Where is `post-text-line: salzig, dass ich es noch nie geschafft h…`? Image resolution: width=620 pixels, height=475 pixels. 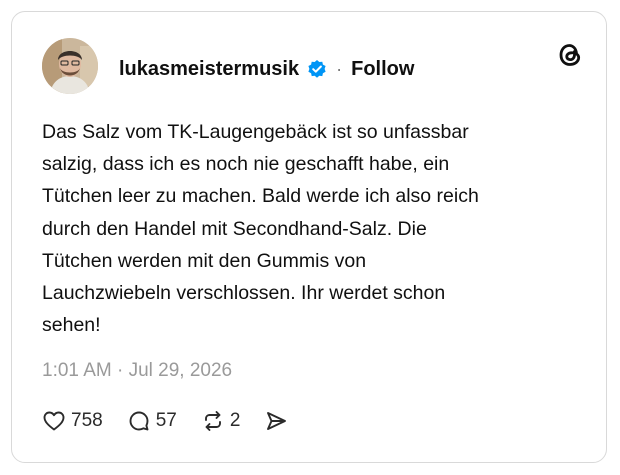 post-text-line: salzig, dass ich es noch nie geschafft h… is located at coordinates (246, 164).